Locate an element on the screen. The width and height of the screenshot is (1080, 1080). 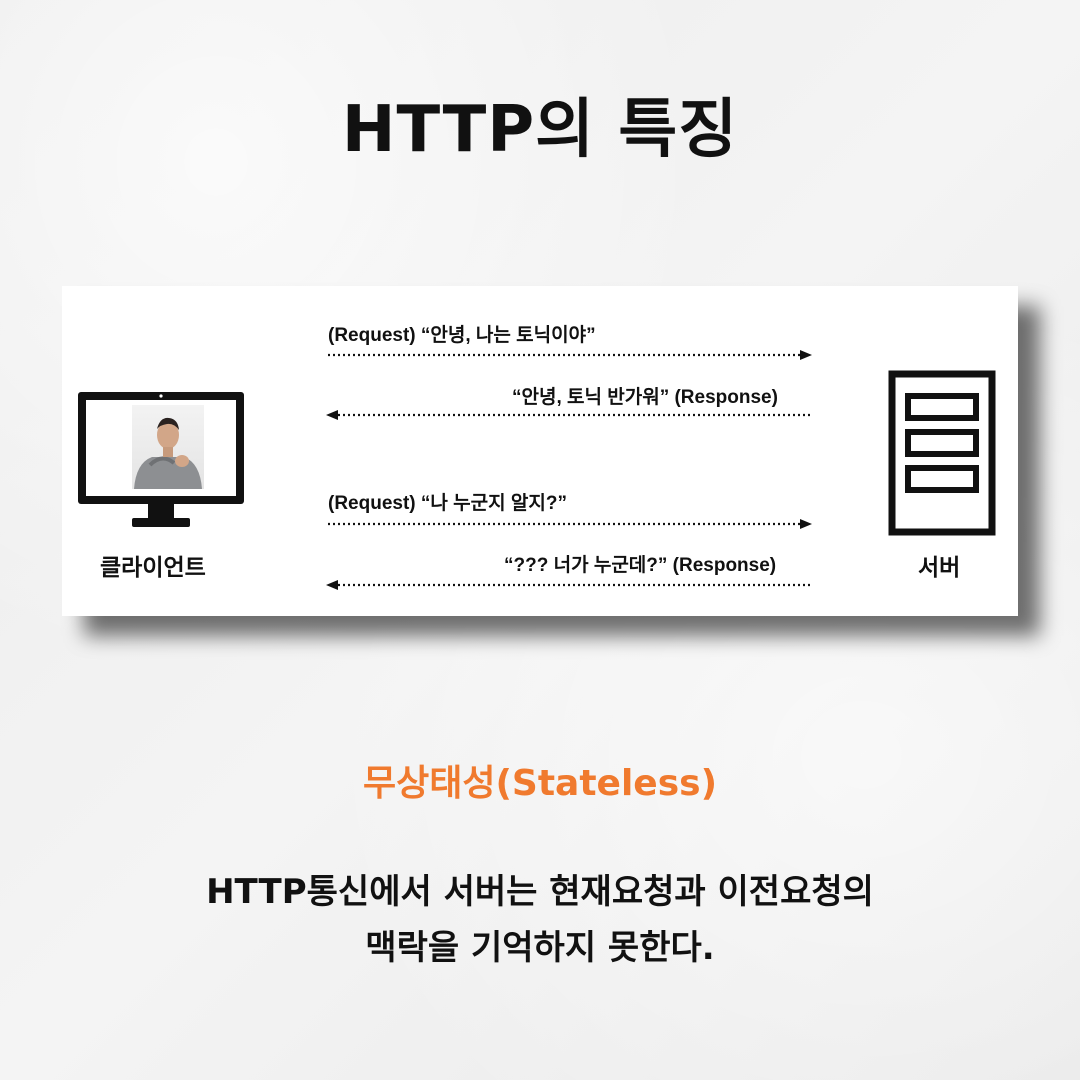
person-photo is located at coordinates (168, 447).